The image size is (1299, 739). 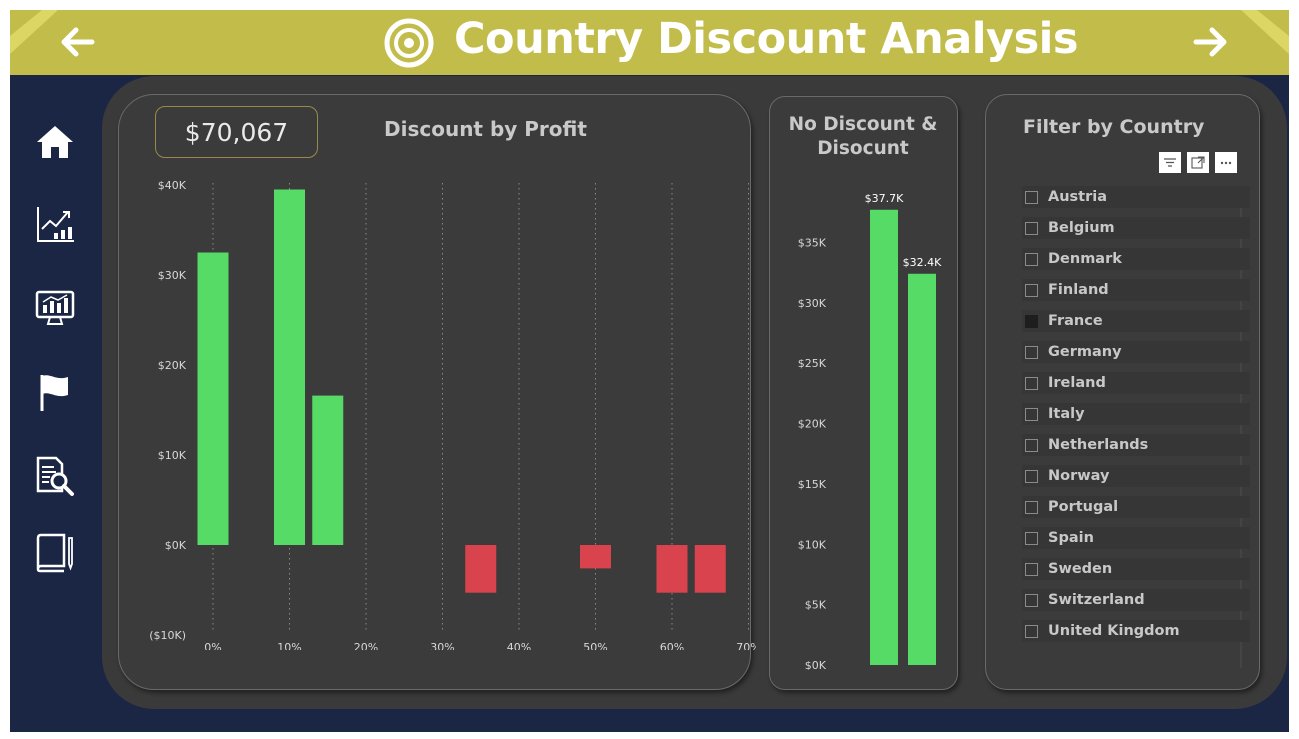 I want to click on slicer-item-label: Sweden, so click(x=1080, y=569).